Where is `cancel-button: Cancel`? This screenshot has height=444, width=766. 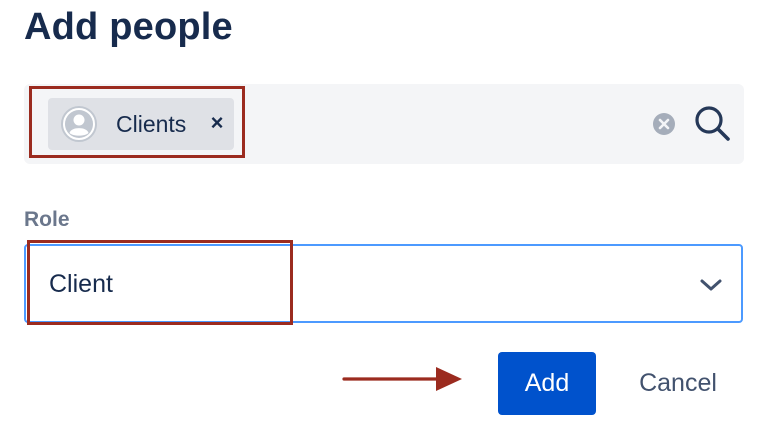
cancel-button: Cancel is located at coordinates (678, 383).